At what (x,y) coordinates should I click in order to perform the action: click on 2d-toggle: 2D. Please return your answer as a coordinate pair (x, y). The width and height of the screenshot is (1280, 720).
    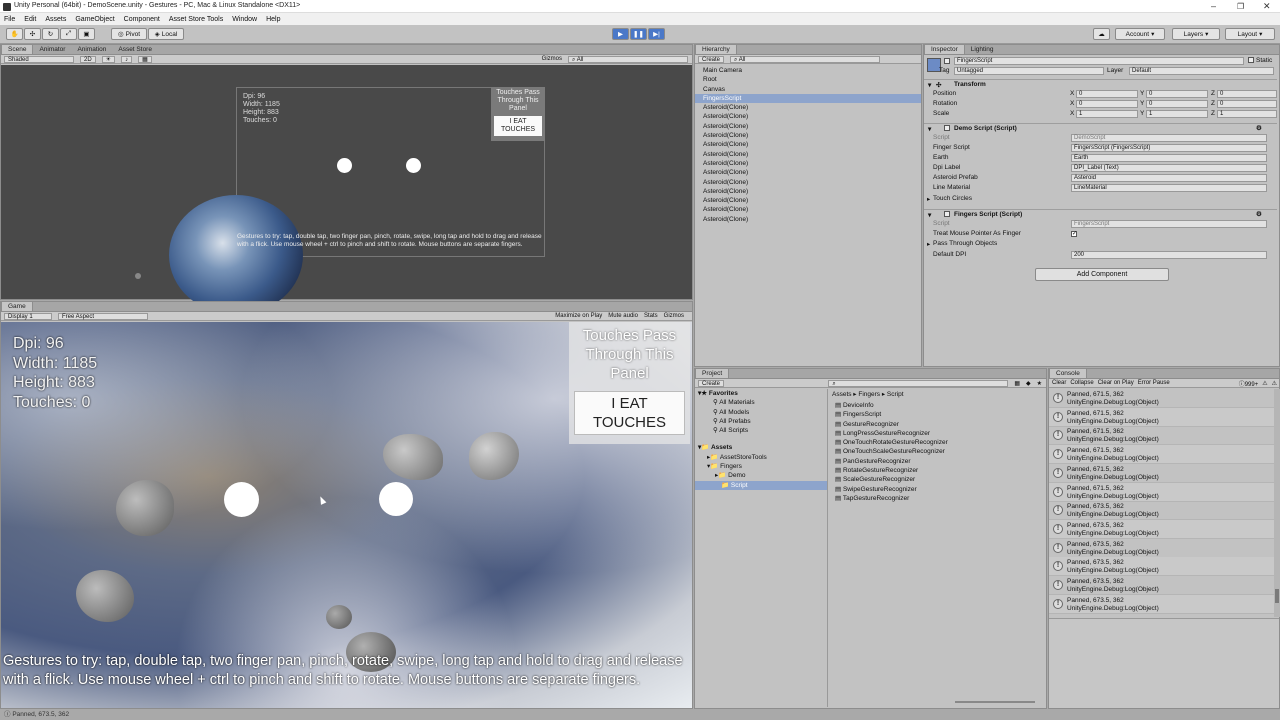
    Looking at the image, I should click on (88, 59).